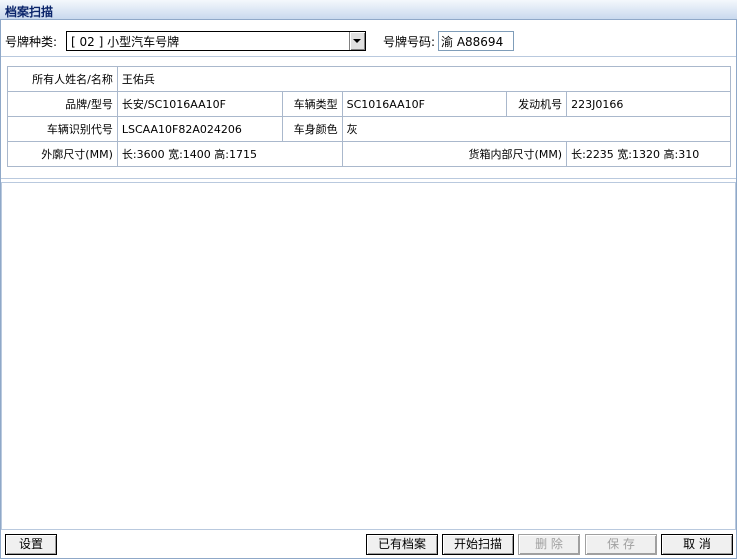 The width and height of the screenshot is (737, 559). I want to click on vin-value: LSCAA10F82A024206, so click(199, 129).